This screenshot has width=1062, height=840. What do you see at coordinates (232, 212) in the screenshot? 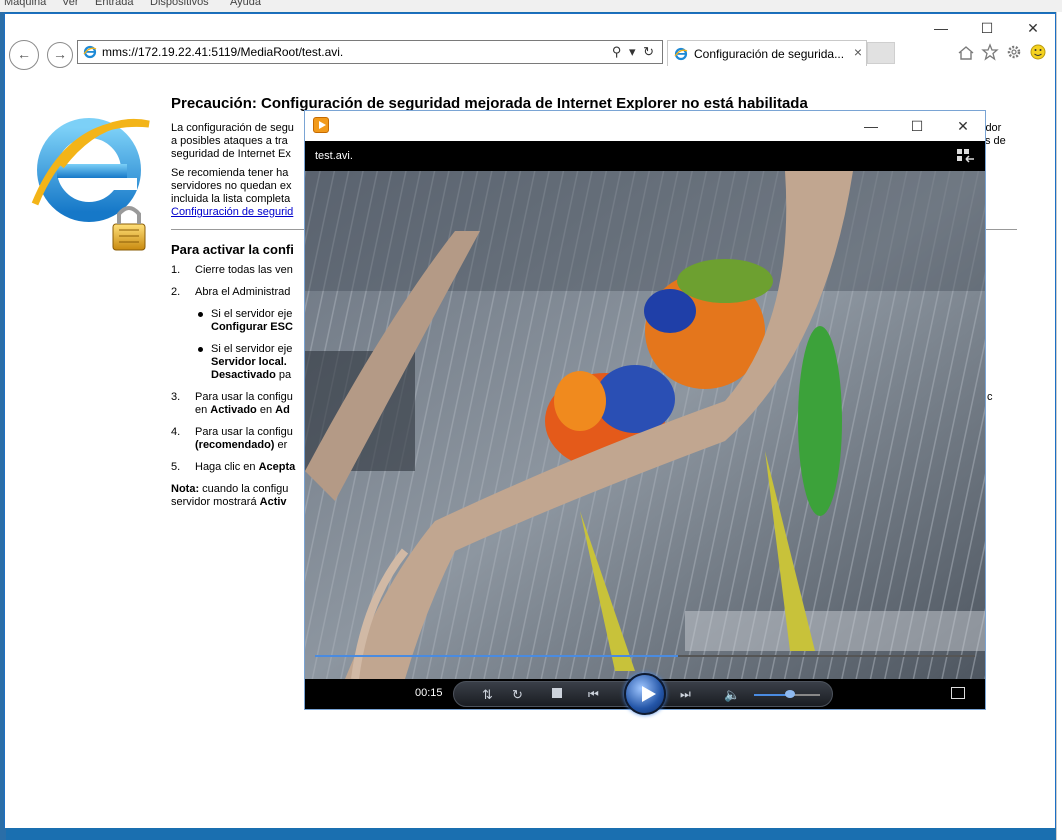
I see `esc-settings-link: Configuración de segurid` at bounding box center [232, 212].